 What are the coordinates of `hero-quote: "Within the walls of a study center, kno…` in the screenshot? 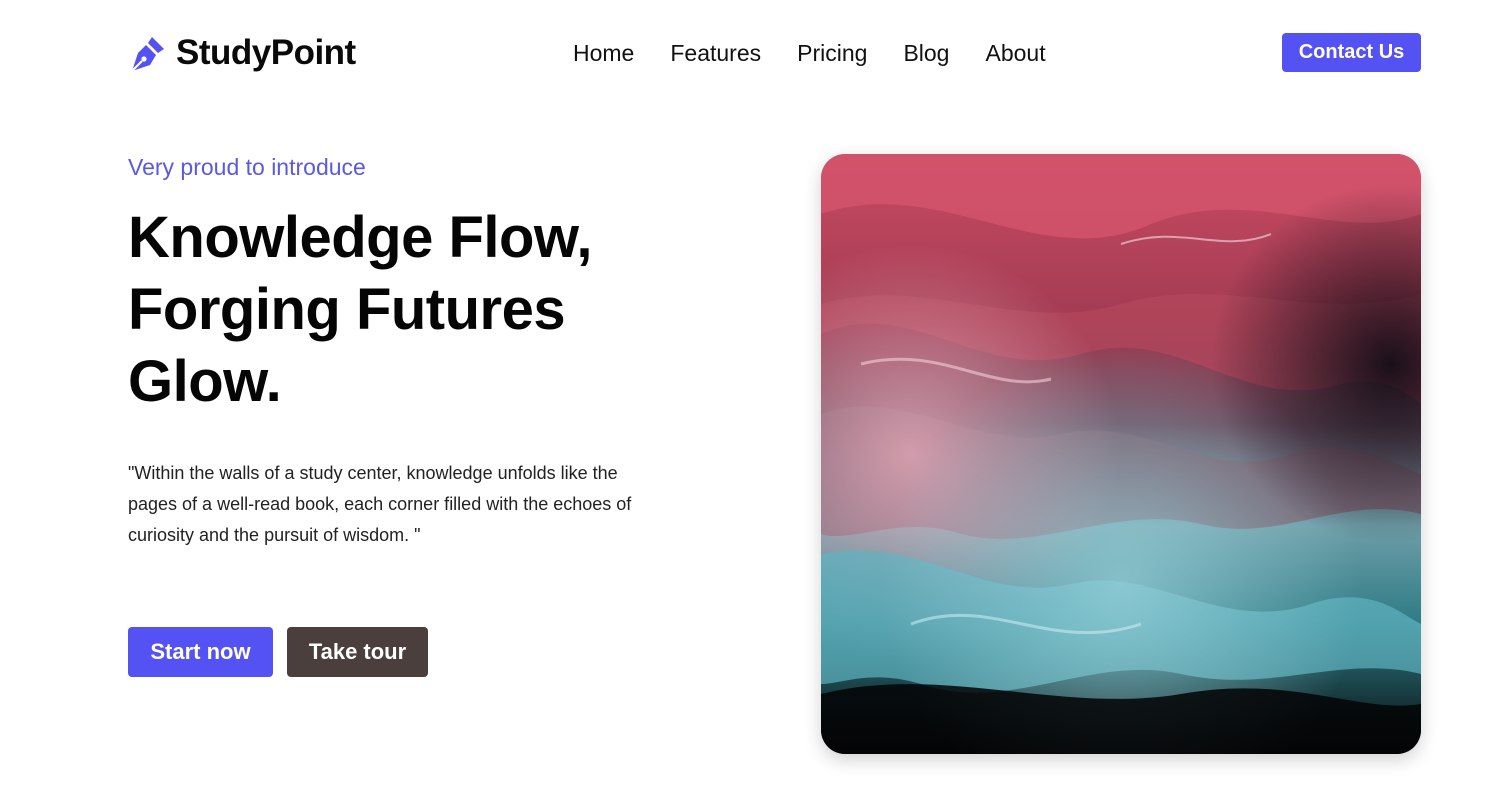 It's located at (380, 504).